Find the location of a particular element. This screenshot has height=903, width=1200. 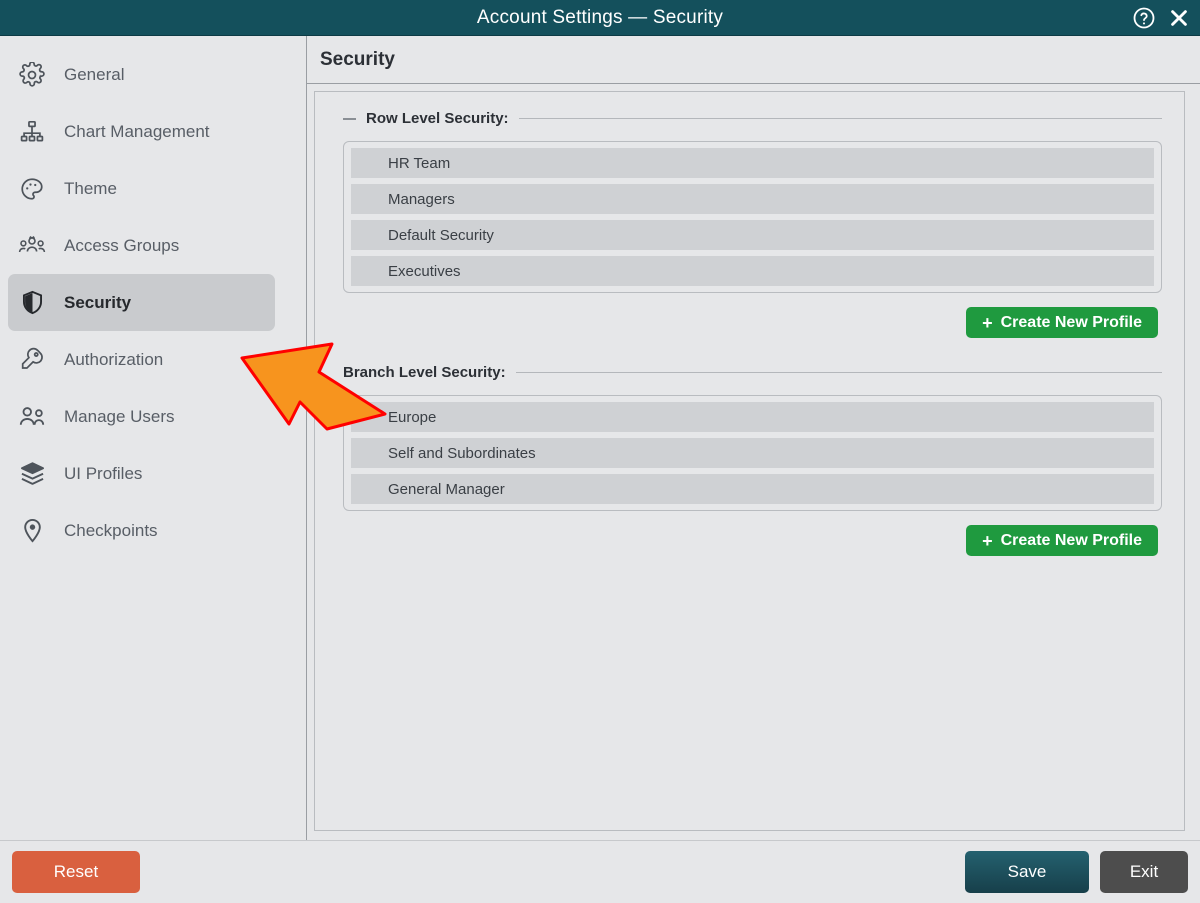

section-header: Branch Level Security: is located at coordinates (752, 372).